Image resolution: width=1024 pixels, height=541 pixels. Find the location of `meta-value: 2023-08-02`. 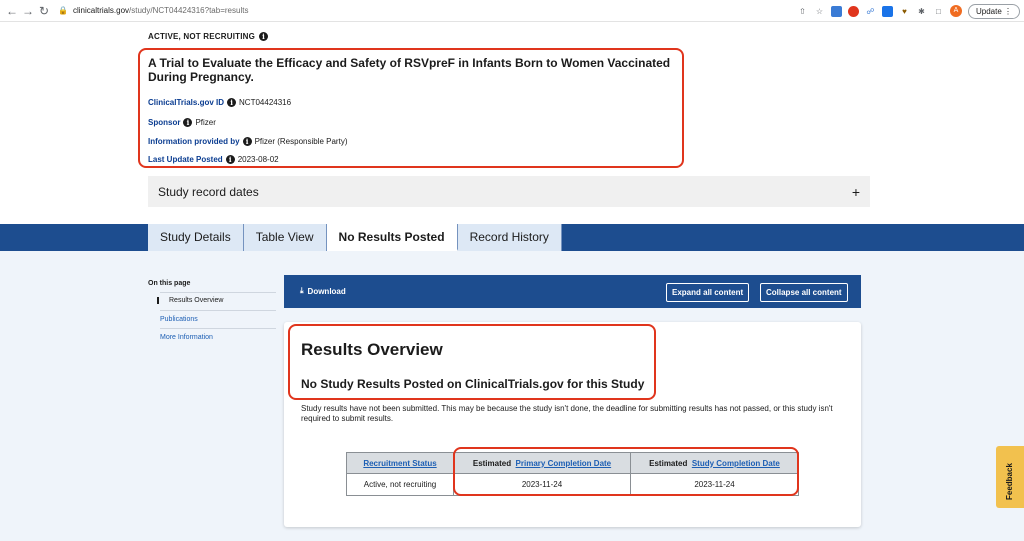

meta-value: 2023-08-02 is located at coordinates (258, 159).